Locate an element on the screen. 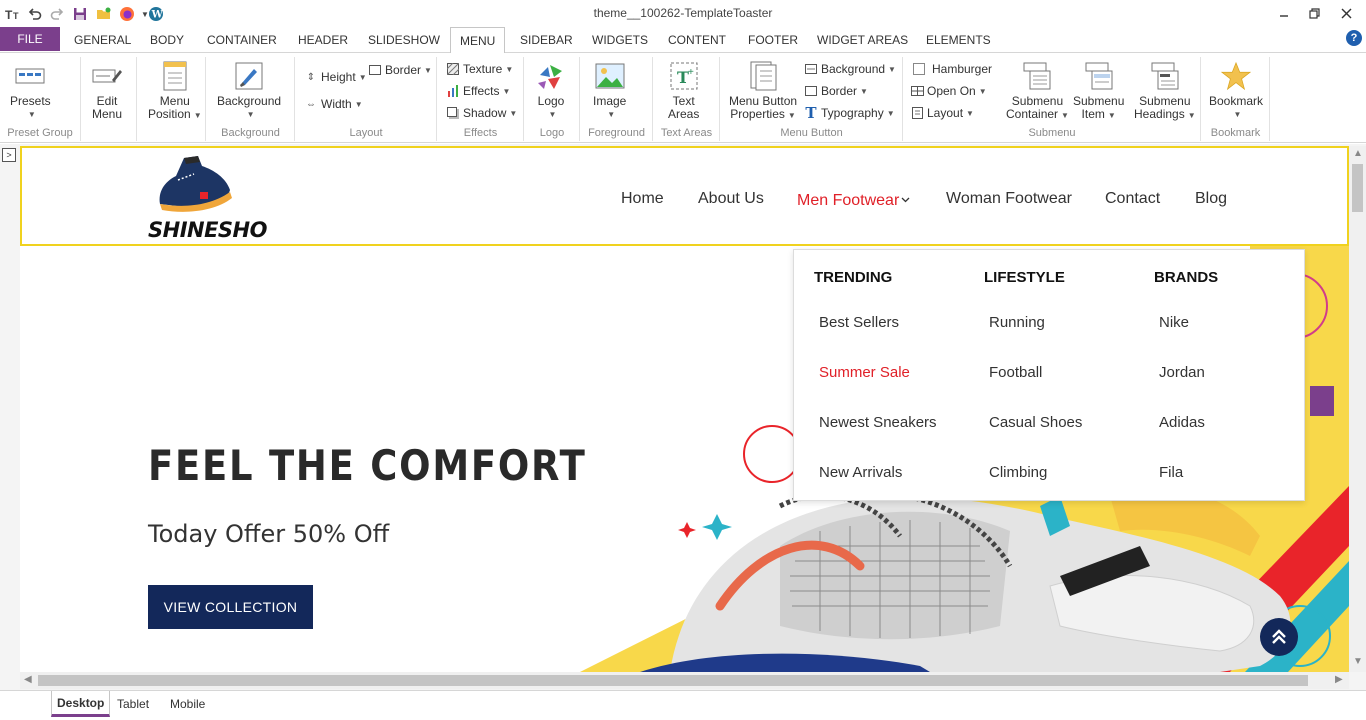 This screenshot has width=1366, height=720. mega-menu-item: Jordan is located at coordinates (1182, 372).